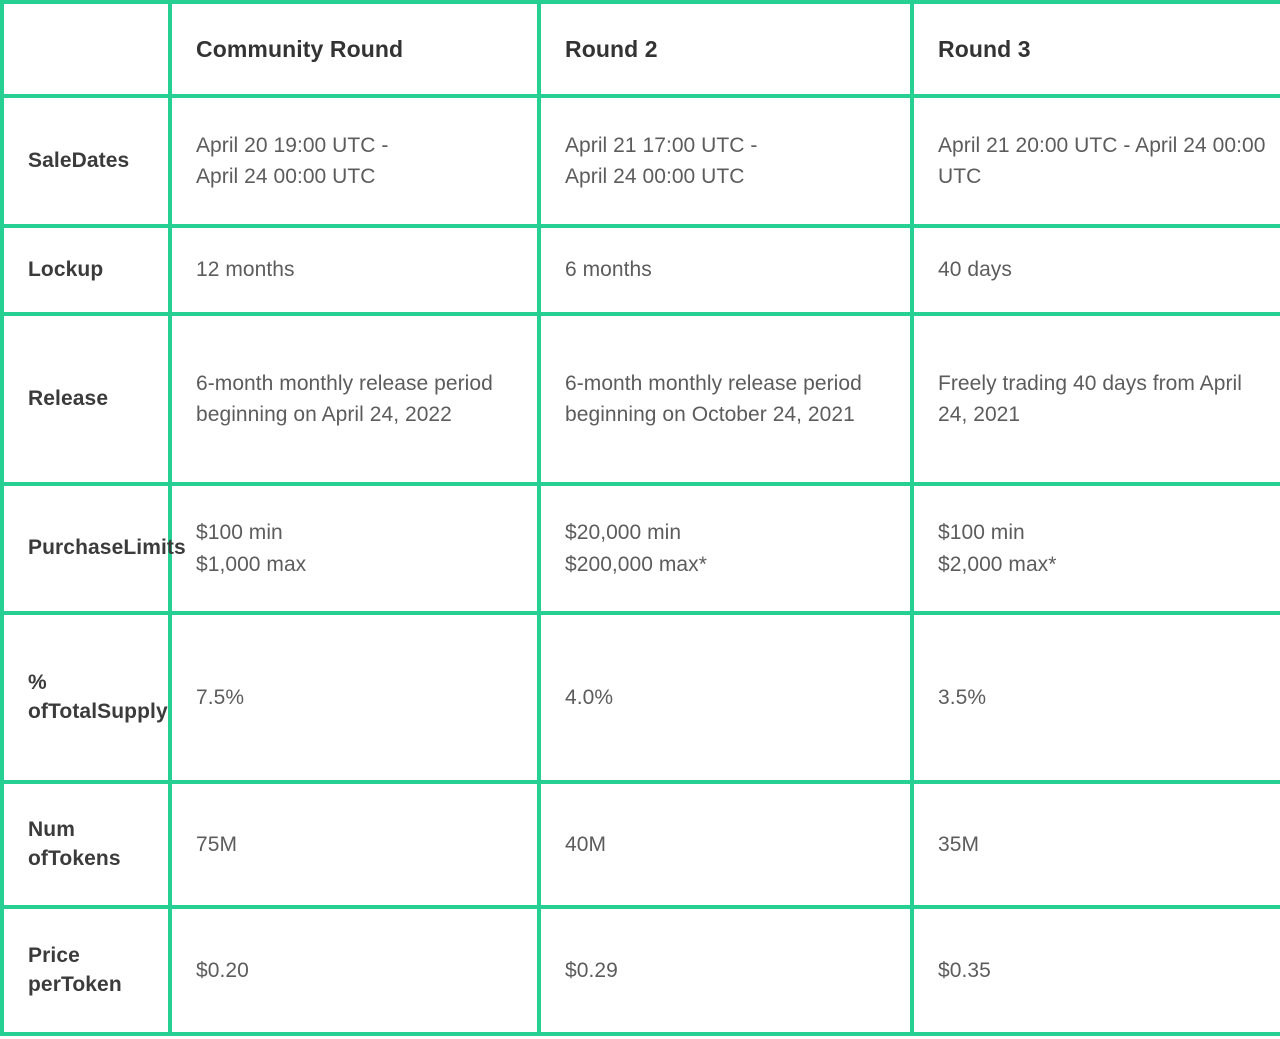 The width and height of the screenshot is (1280, 1039). Describe the element at coordinates (100, 160) in the screenshot. I see `row-header-line: Dates` at that location.